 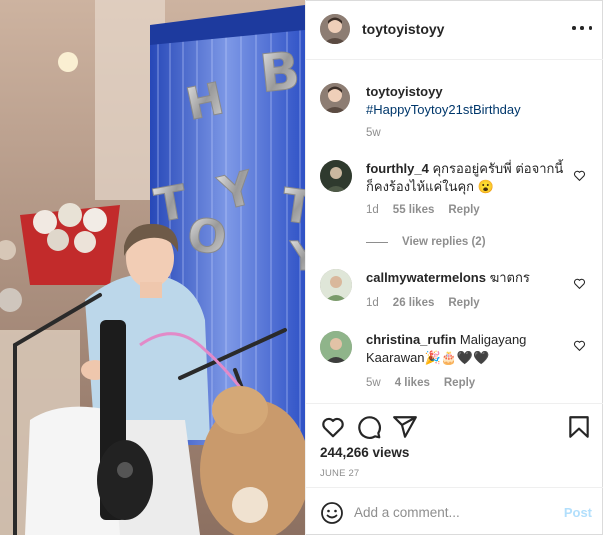 I want to click on share-icon, so click(x=405, y=427).